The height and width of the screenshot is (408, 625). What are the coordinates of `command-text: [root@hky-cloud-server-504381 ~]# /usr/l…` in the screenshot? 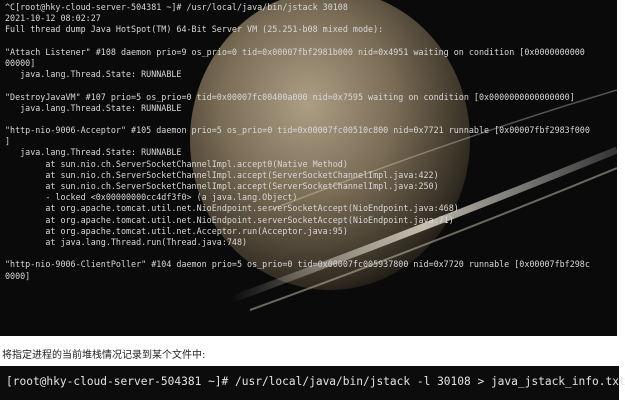 It's located at (315, 381).